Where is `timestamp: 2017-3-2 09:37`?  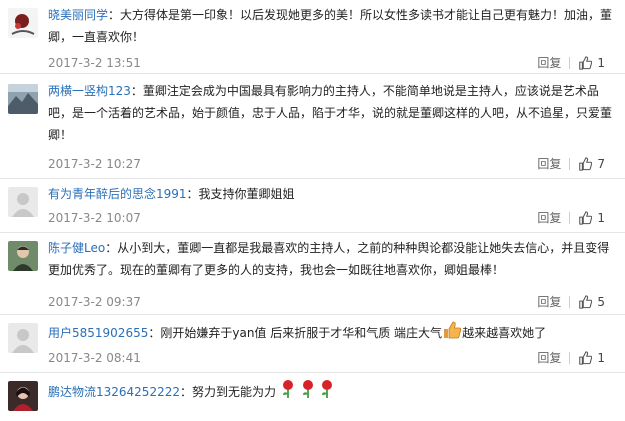 timestamp: 2017-3-2 09:37 is located at coordinates (94, 302).